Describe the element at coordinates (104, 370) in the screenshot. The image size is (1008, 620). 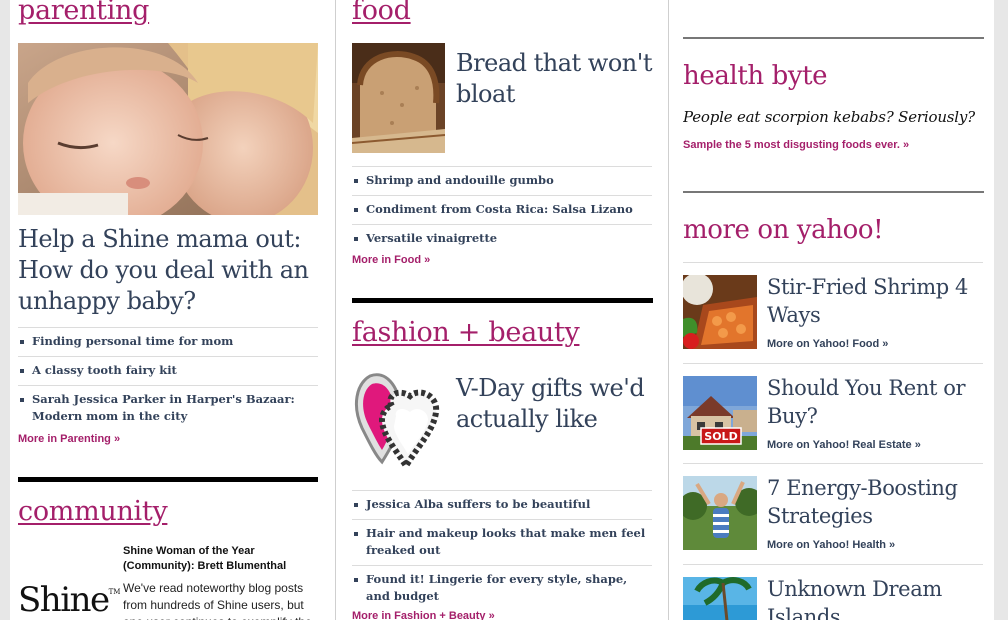
I see `list-item-label: A classy tooth fairy kit` at that location.